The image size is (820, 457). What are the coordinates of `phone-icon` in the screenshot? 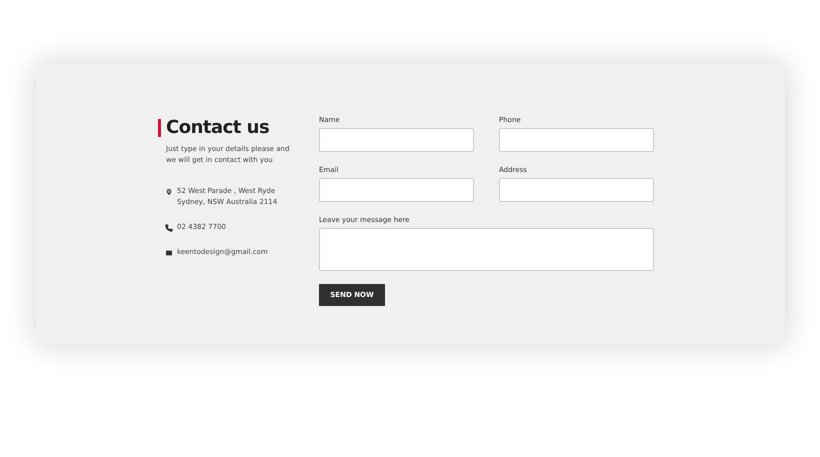 It's located at (169, 228).